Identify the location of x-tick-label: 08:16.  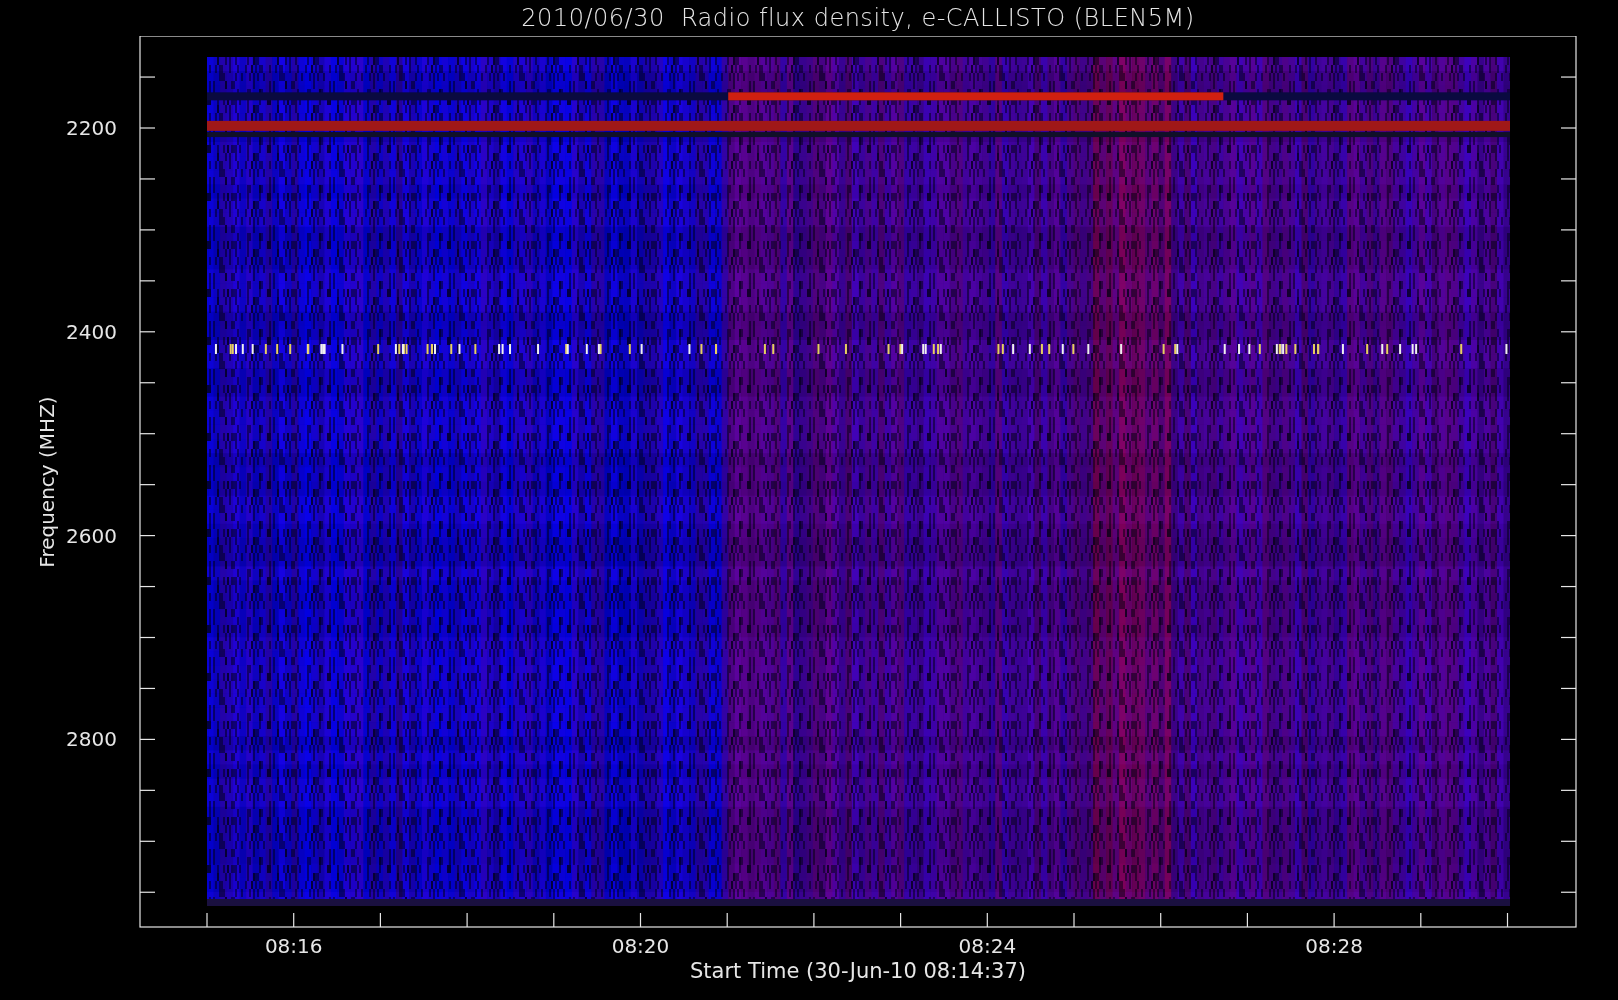
(293, 946).